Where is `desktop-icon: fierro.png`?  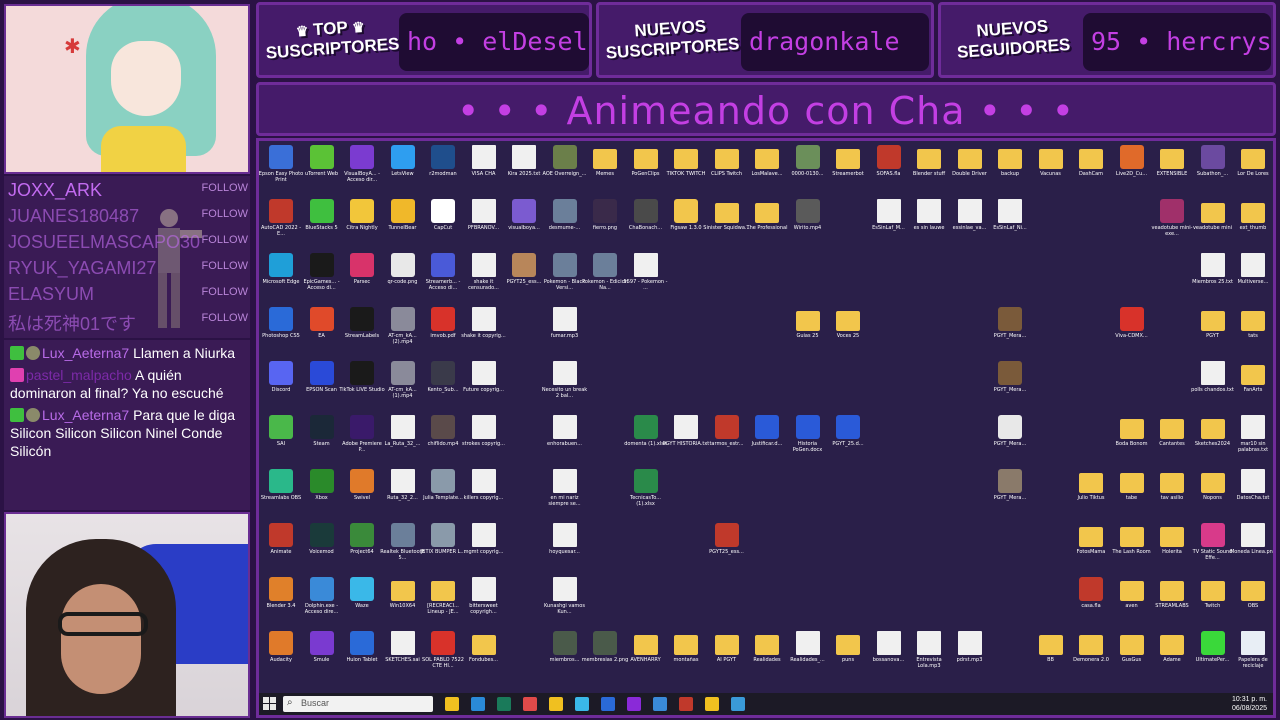
desktop-icon: fierro.png is located at coordinates (605, 223).